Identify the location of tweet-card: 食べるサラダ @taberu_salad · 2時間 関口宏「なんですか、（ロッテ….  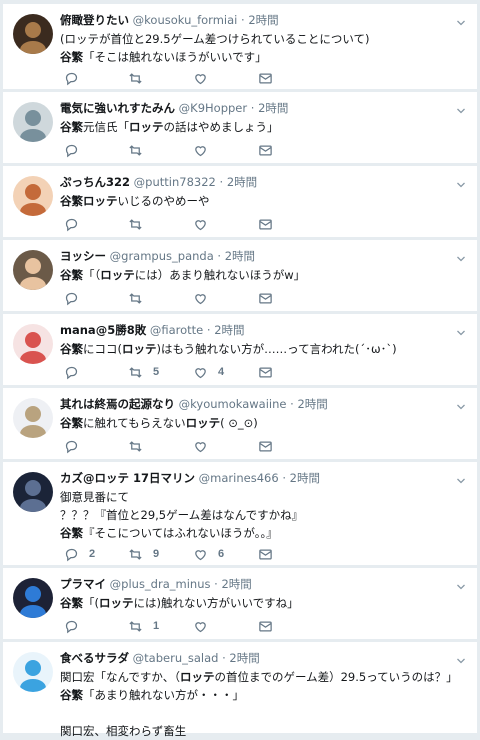
(240, 690).